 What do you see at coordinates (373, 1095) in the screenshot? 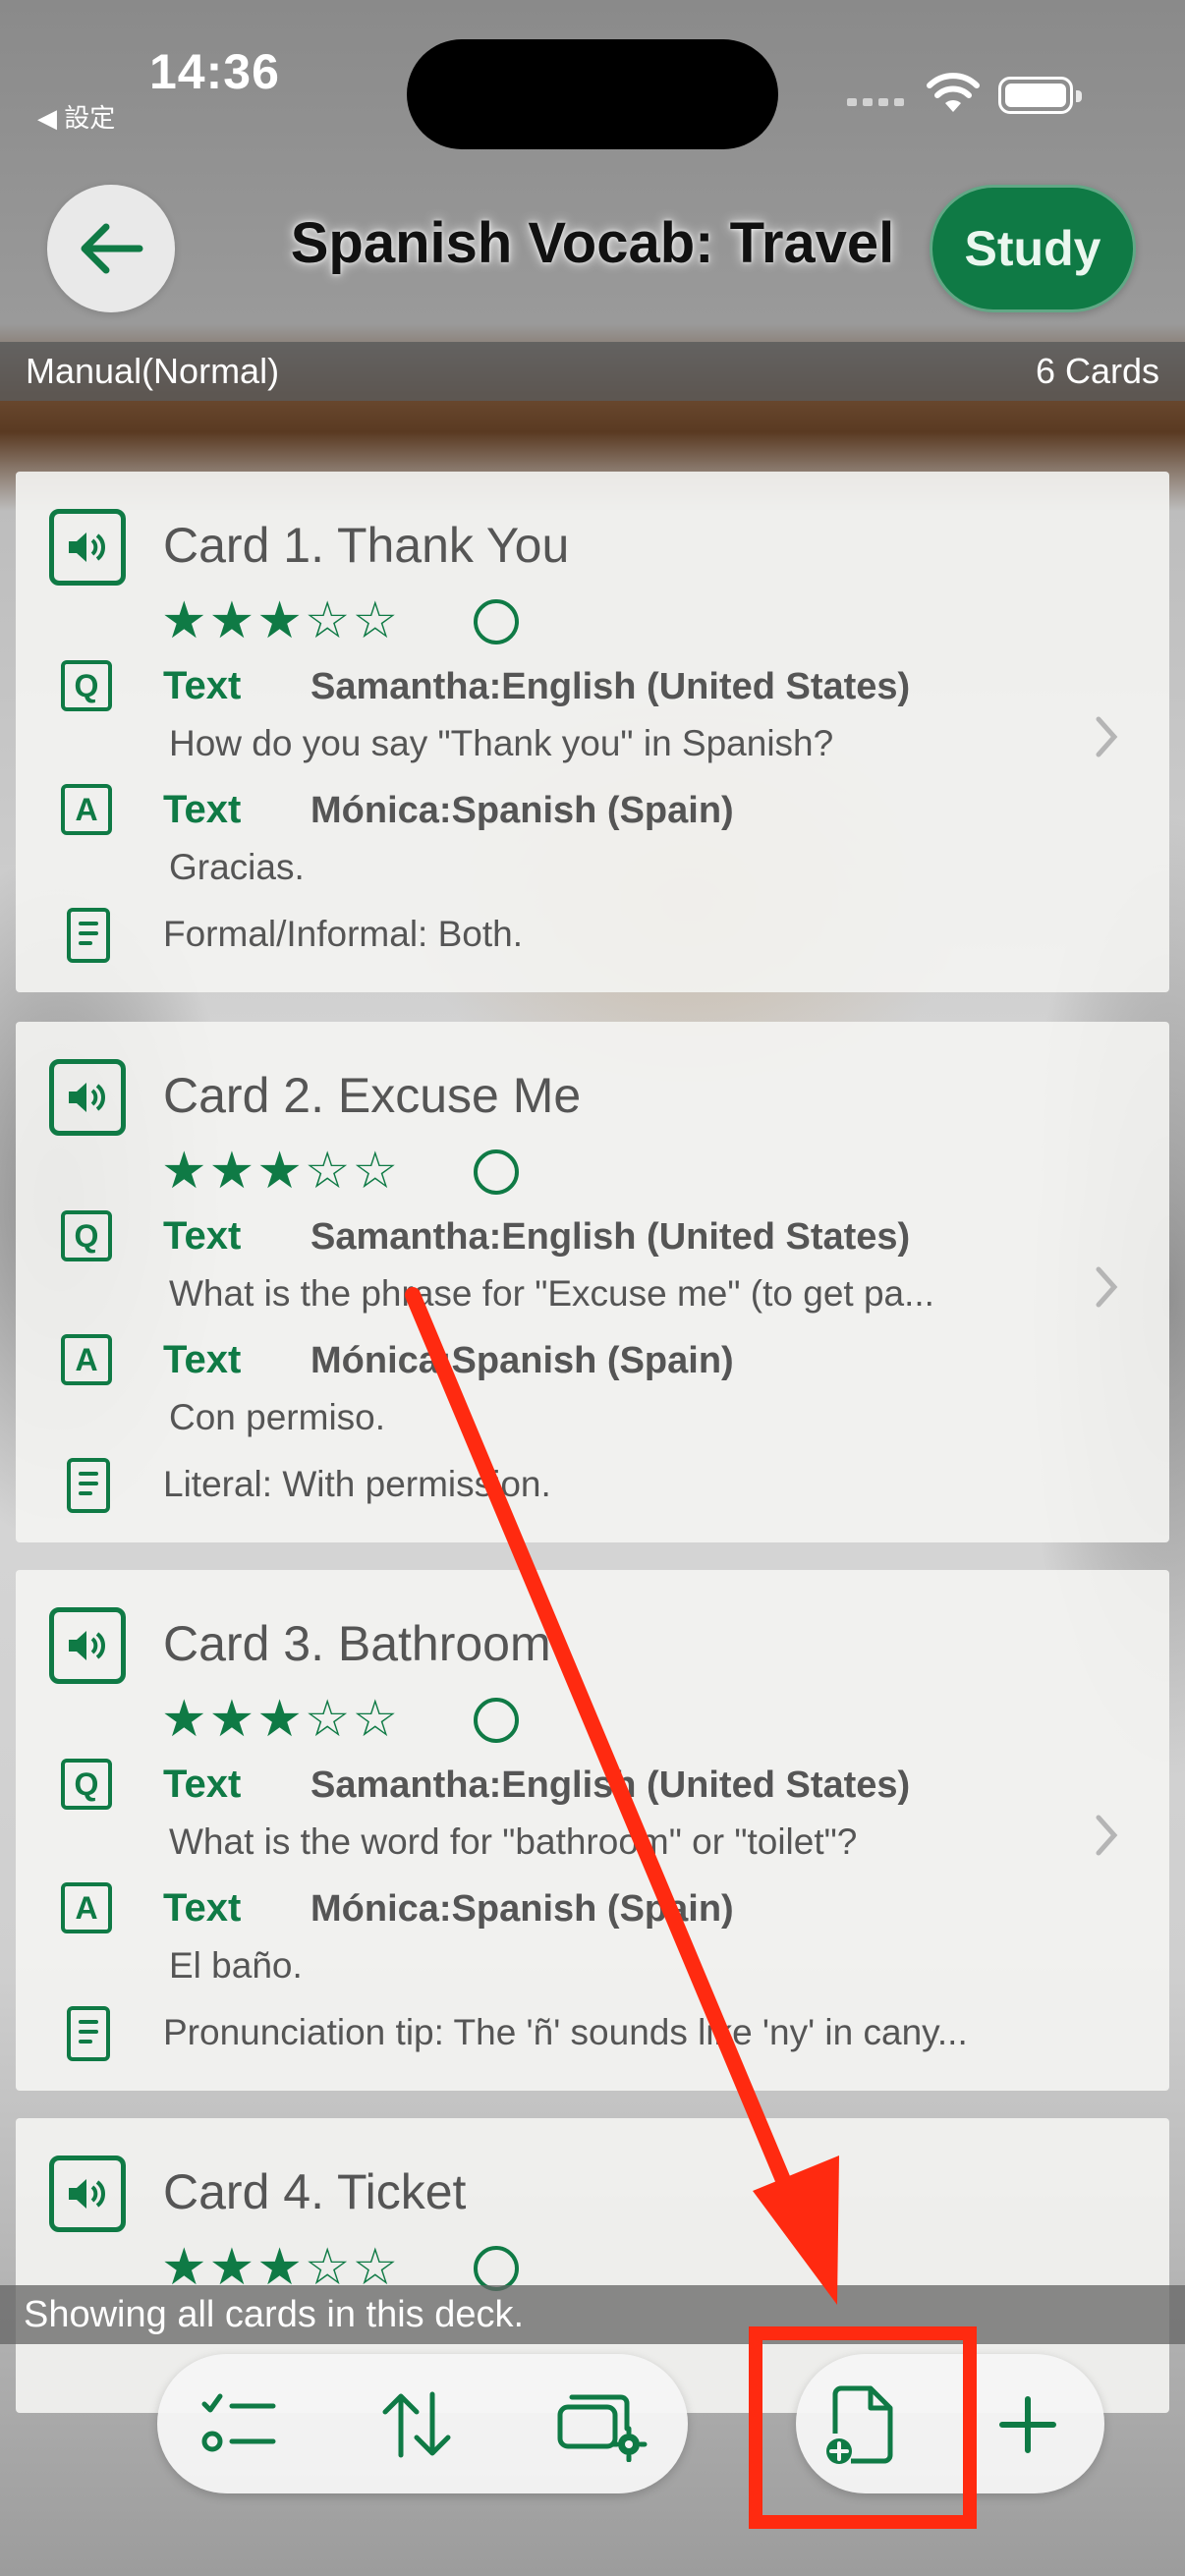
I see `card-title: Card 2. Excuse Me` at bounding box center [373, 1095].